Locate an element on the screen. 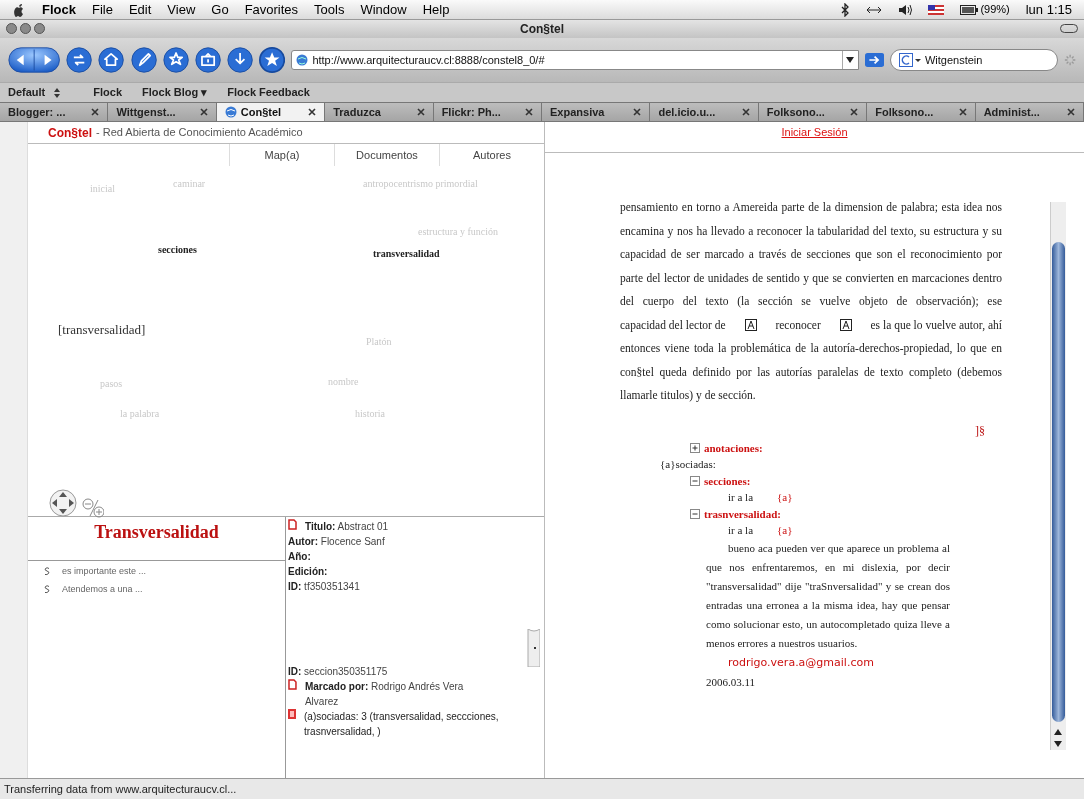 This screenshot has height=799, width=1084. field-text: ID: tf350351341 is located at coordinates (324, 587).